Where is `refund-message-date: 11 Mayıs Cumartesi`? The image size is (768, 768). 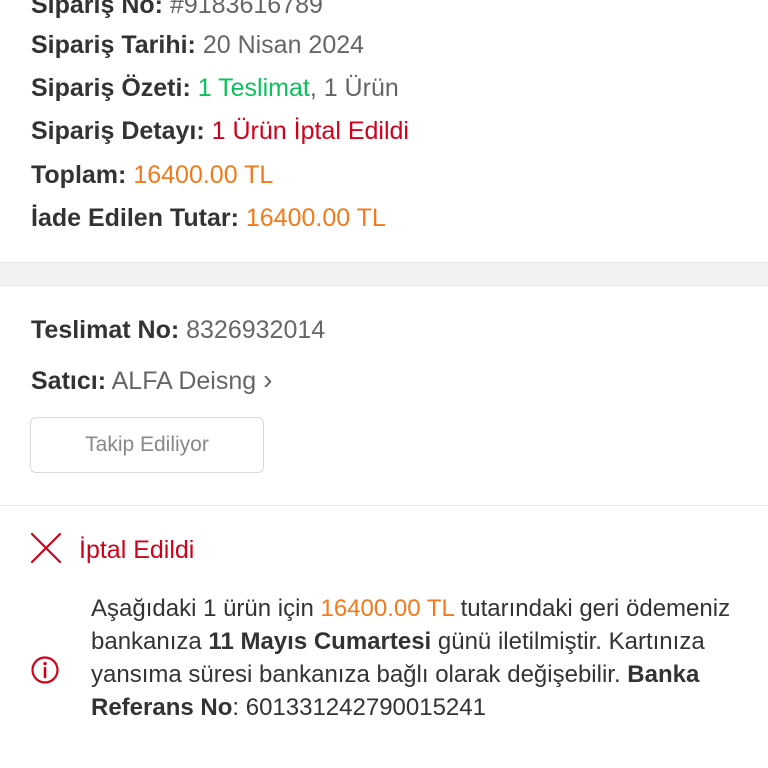
refund-message-date: 11 Mayıs Cumartesi is located at coordinates (320, 641).